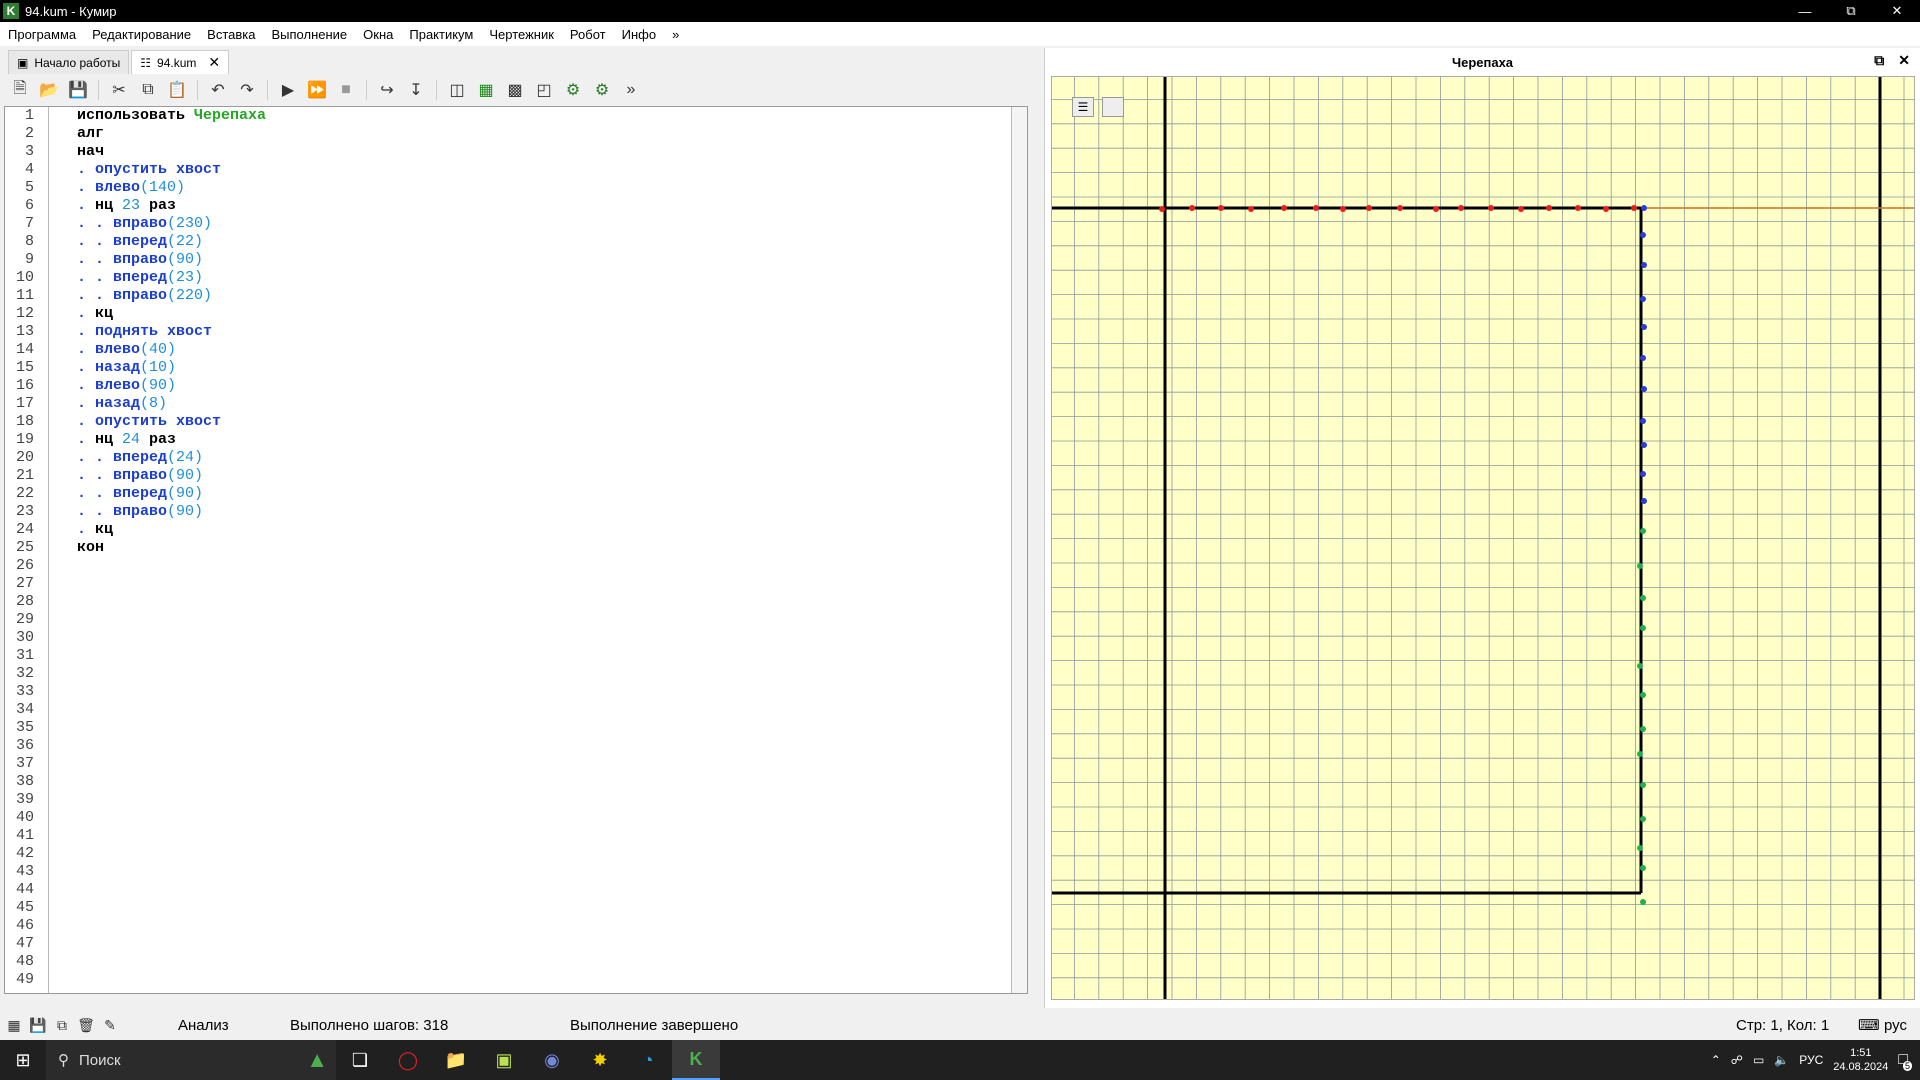  I want to click on step-into-icon: ↧, so click(416, 90).